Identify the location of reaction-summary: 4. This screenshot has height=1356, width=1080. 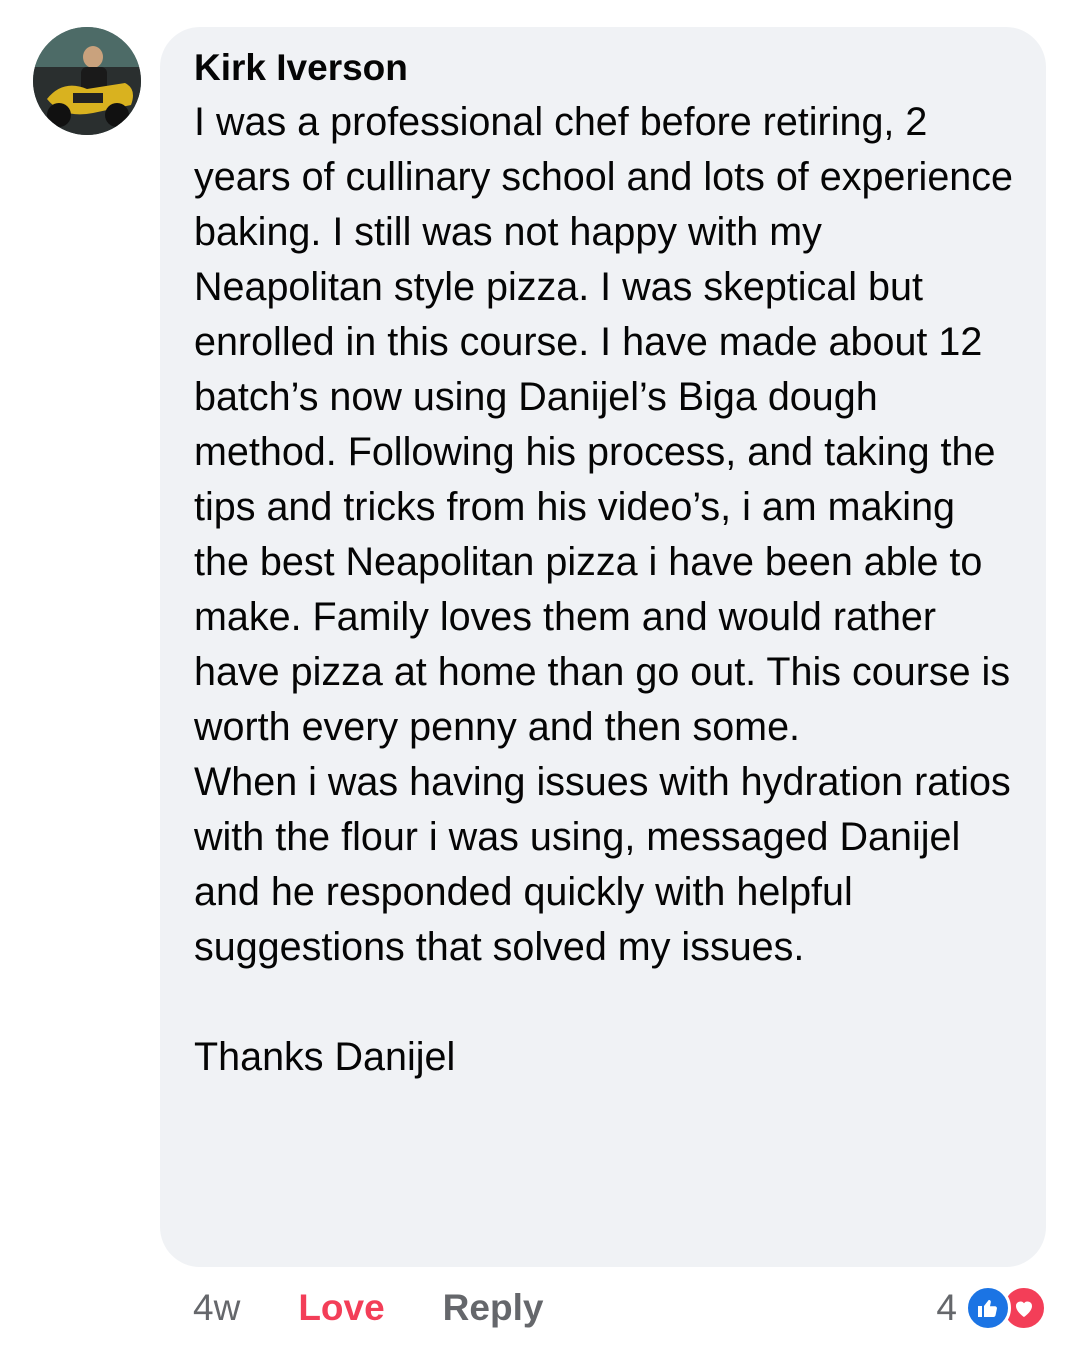
(991, 1308).